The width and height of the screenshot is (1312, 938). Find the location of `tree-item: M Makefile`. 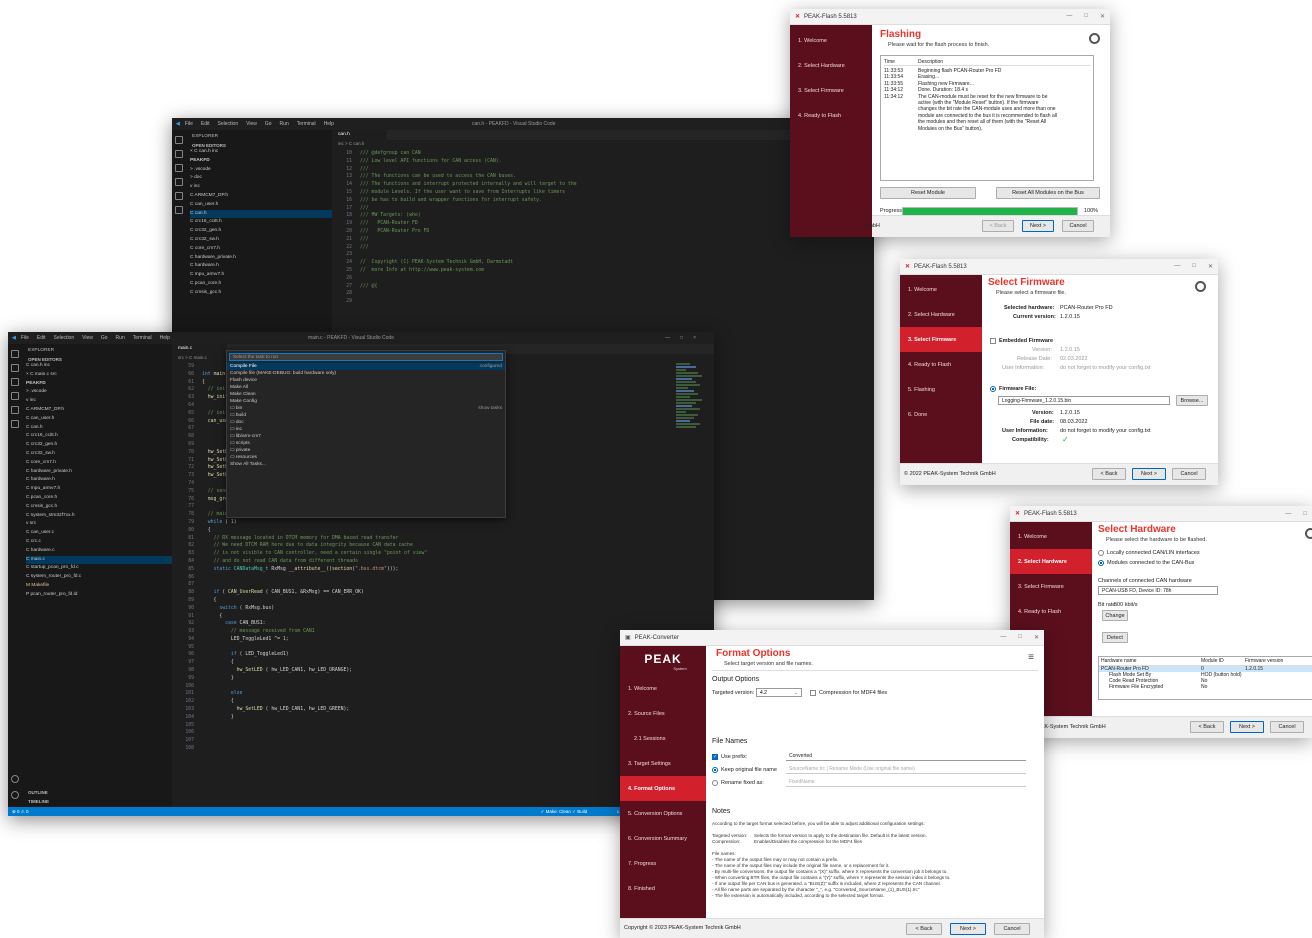

tree-item: M Makefile is located at coordinates (99, 586).